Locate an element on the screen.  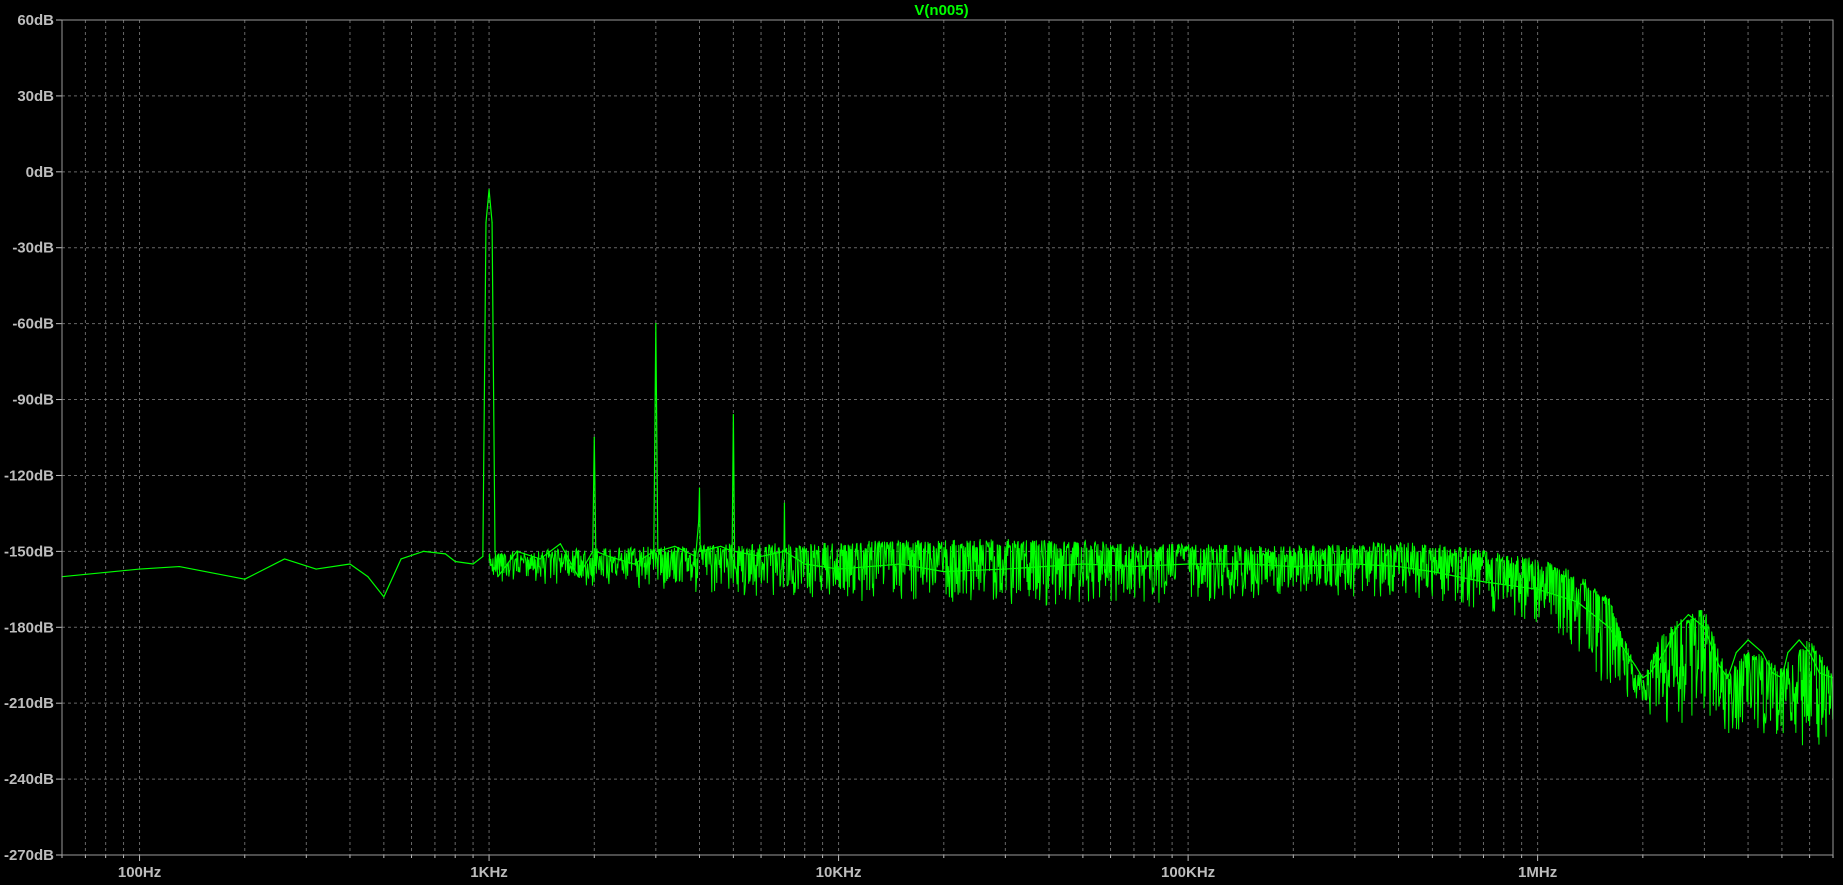
y-tick-label: -270dB is located at coordinates (29, 855).